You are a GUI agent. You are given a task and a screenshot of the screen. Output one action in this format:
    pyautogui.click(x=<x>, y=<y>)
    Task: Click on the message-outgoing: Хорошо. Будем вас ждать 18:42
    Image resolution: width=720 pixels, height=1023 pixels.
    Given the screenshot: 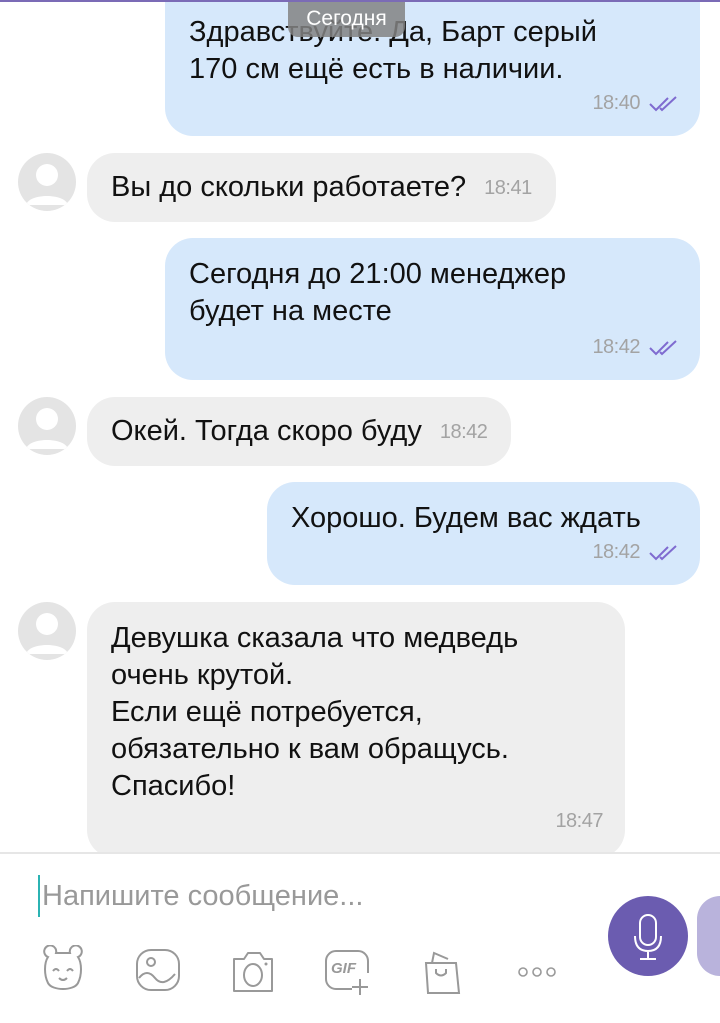 What is the action you would take?
    pyautogui.click(x=483, y=533)
    